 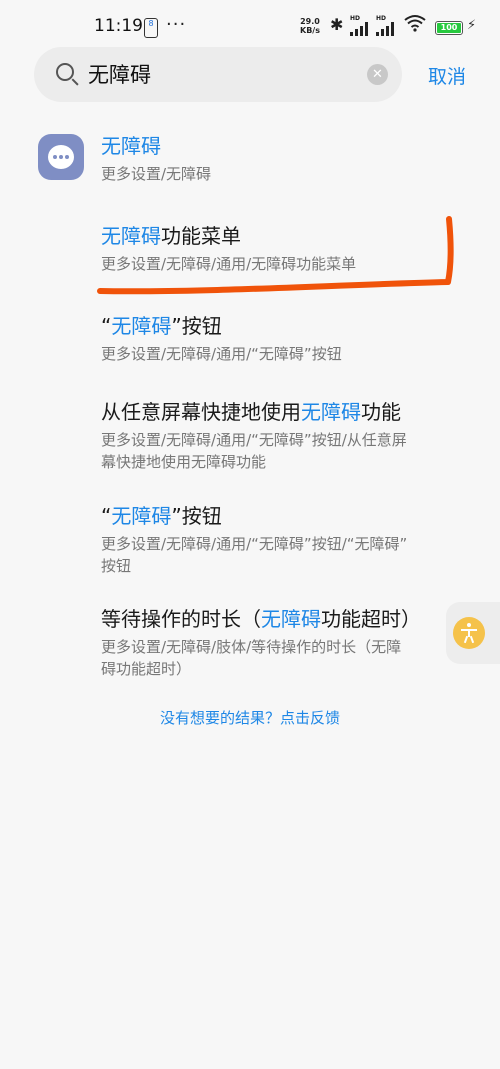 What do you see at coordinates (161, 516) in the screenshot?
I see `result-title: “无障碍”按钮` at bounding box center [161, 516].